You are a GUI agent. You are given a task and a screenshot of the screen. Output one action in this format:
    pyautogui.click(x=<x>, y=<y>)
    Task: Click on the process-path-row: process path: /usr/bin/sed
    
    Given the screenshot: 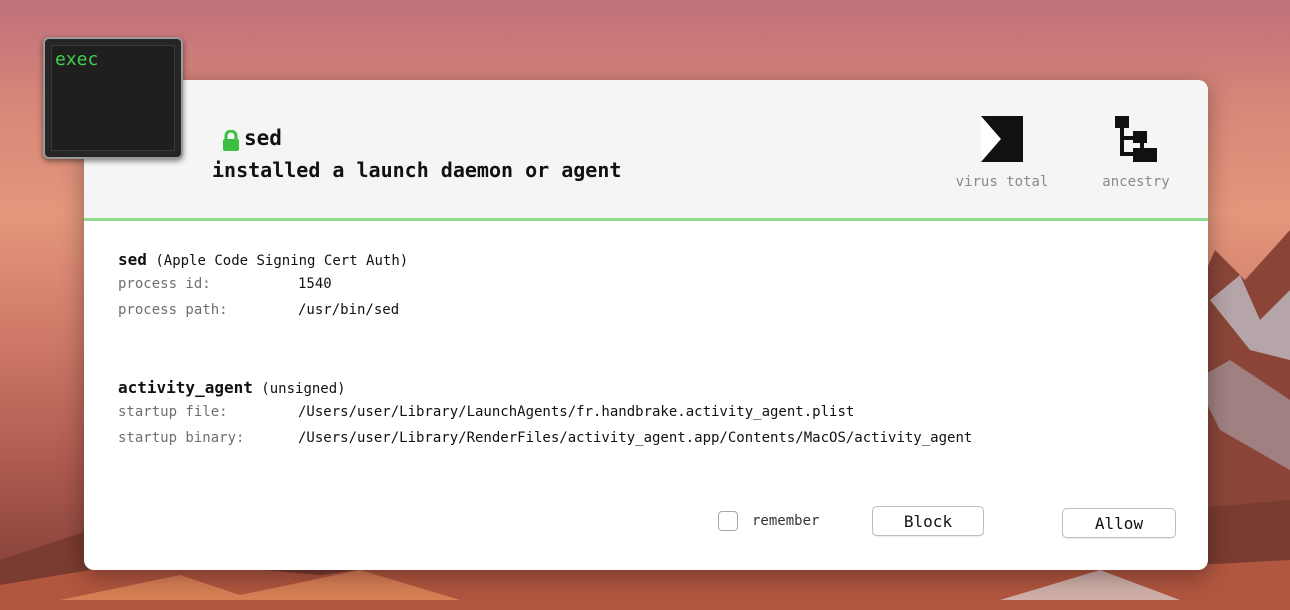 What is the action you would take?
    pyautogui.click(x=263, y=315)
    